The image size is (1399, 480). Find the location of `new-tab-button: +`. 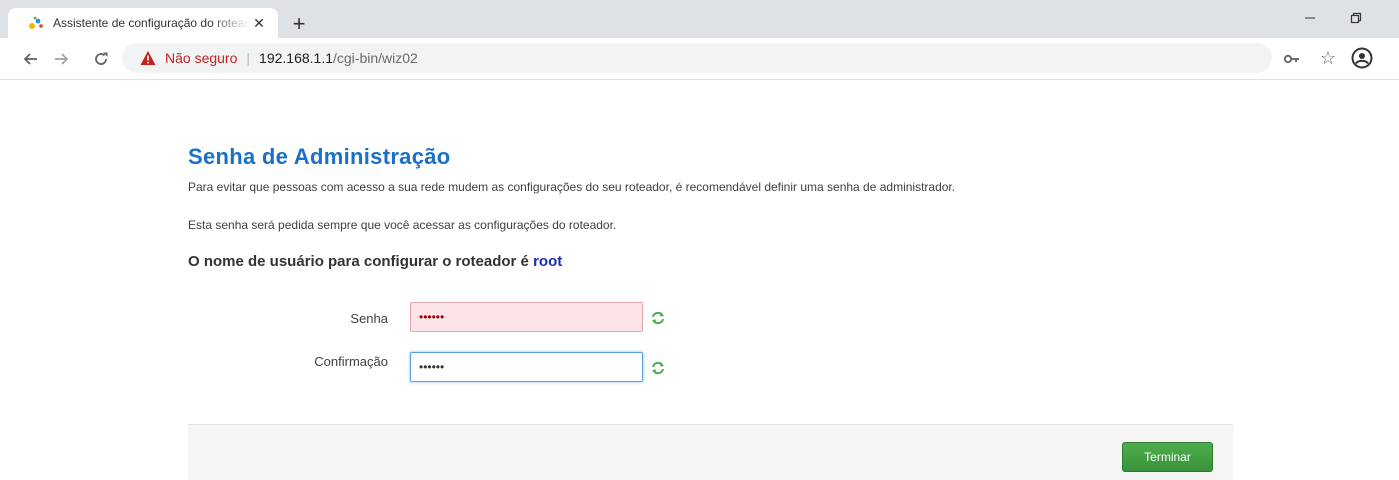

new-tab-button: + is located at coordinates (299, 24).